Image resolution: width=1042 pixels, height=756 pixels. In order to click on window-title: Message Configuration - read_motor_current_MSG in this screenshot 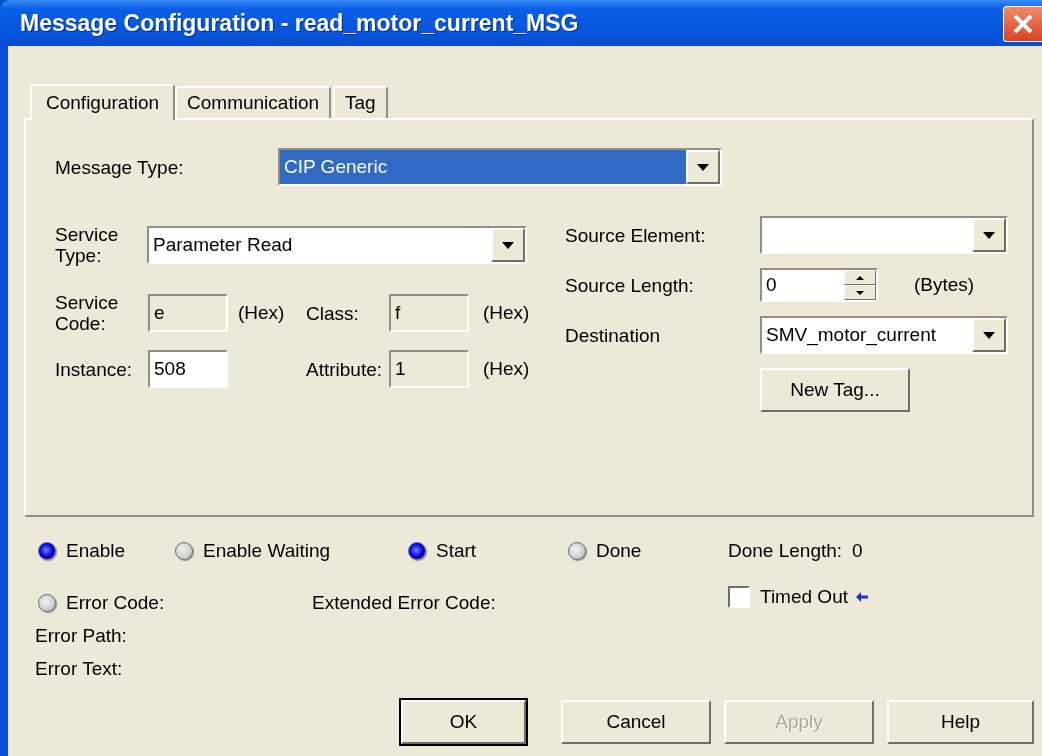, I will do `click(299, 23)`.